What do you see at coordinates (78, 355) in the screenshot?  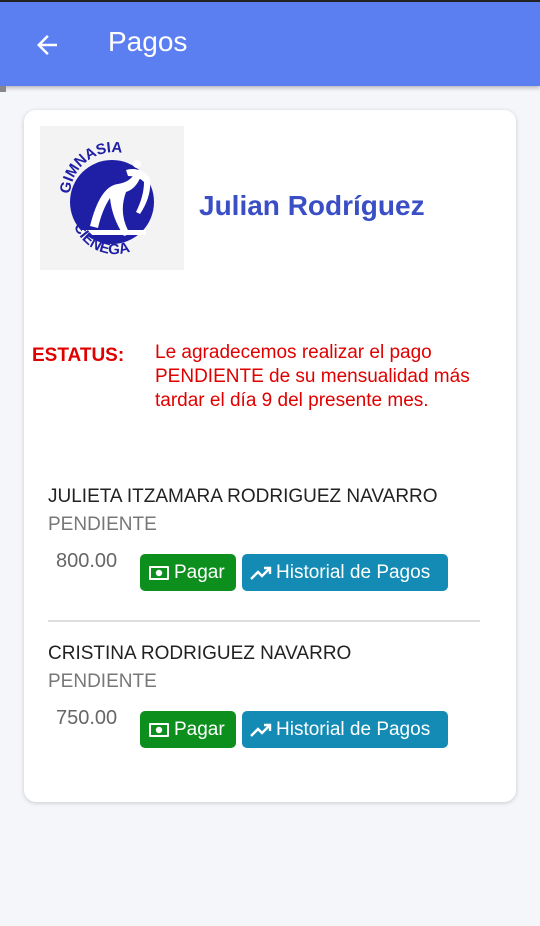 I see `status-label: ESTATUS:` at bounding box center [78, 355].